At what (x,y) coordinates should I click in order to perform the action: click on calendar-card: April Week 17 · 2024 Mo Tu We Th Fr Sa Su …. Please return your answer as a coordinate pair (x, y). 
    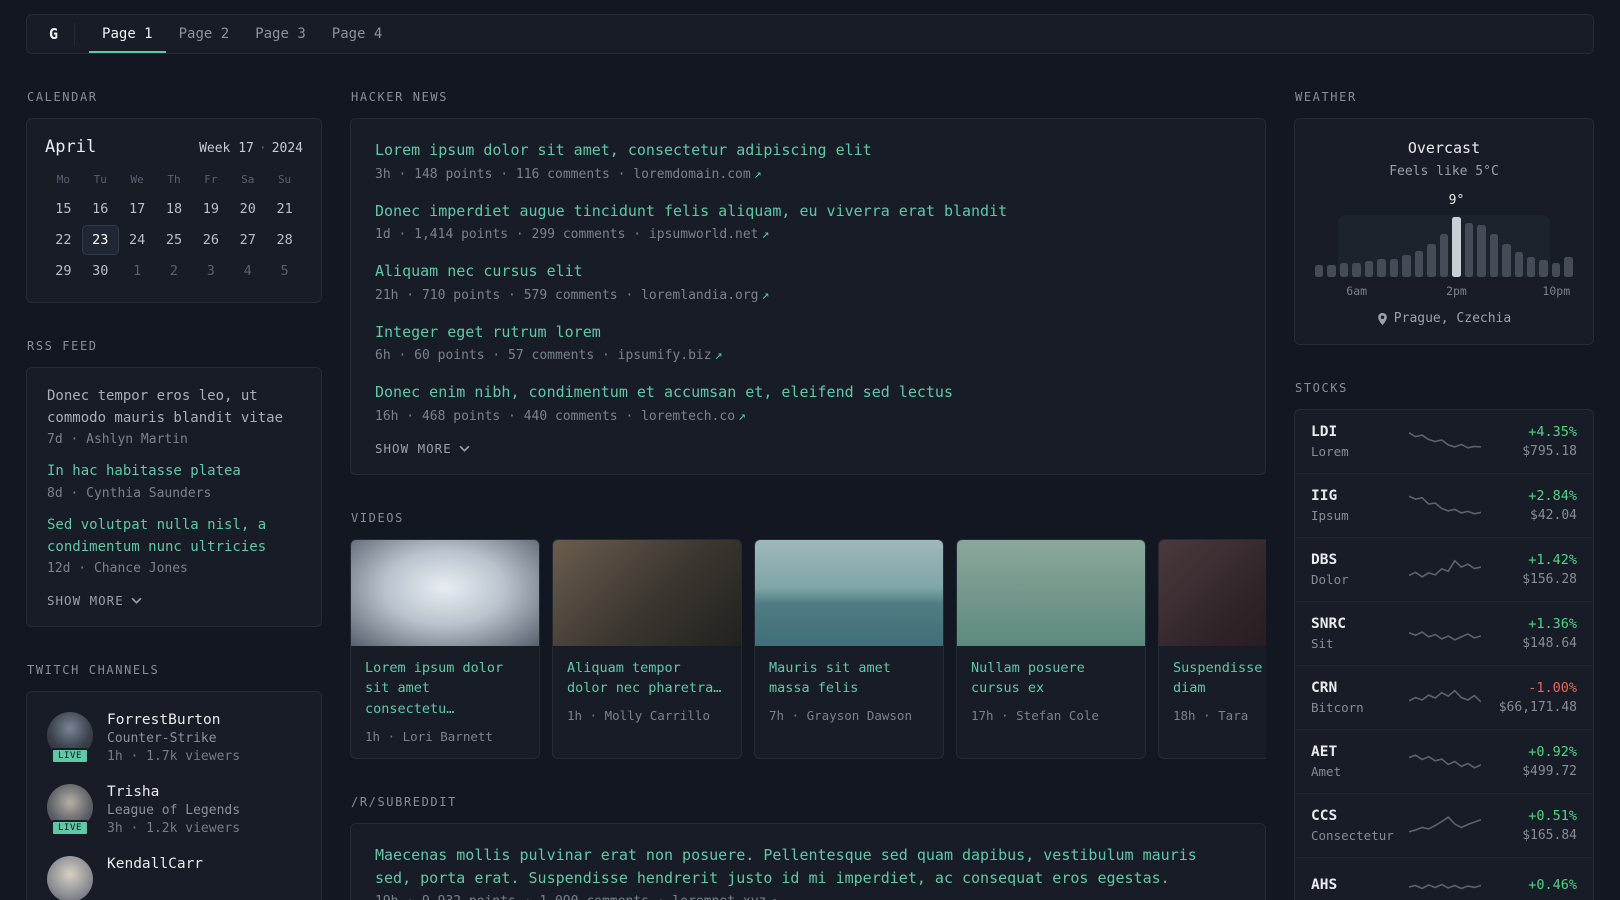
    Looking at the image, I should click on (174, 210).